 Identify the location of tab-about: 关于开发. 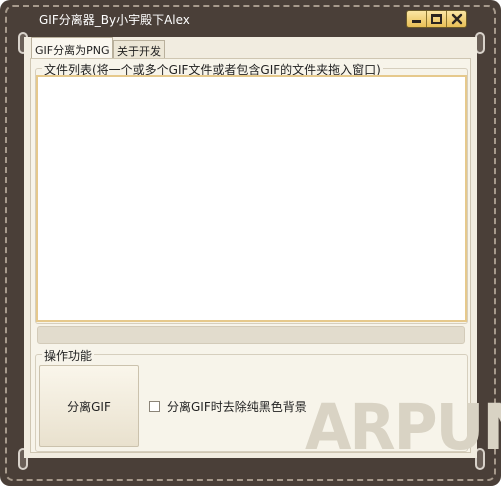
(139, 49).